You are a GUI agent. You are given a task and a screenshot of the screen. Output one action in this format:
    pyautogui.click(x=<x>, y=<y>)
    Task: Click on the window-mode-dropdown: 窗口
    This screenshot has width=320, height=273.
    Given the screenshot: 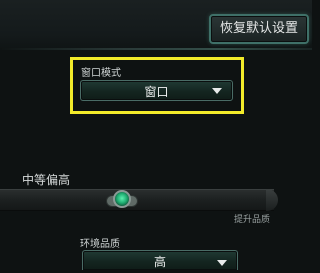 What is the action you would take?
    pyautogui.click(x=156, y=90)
    